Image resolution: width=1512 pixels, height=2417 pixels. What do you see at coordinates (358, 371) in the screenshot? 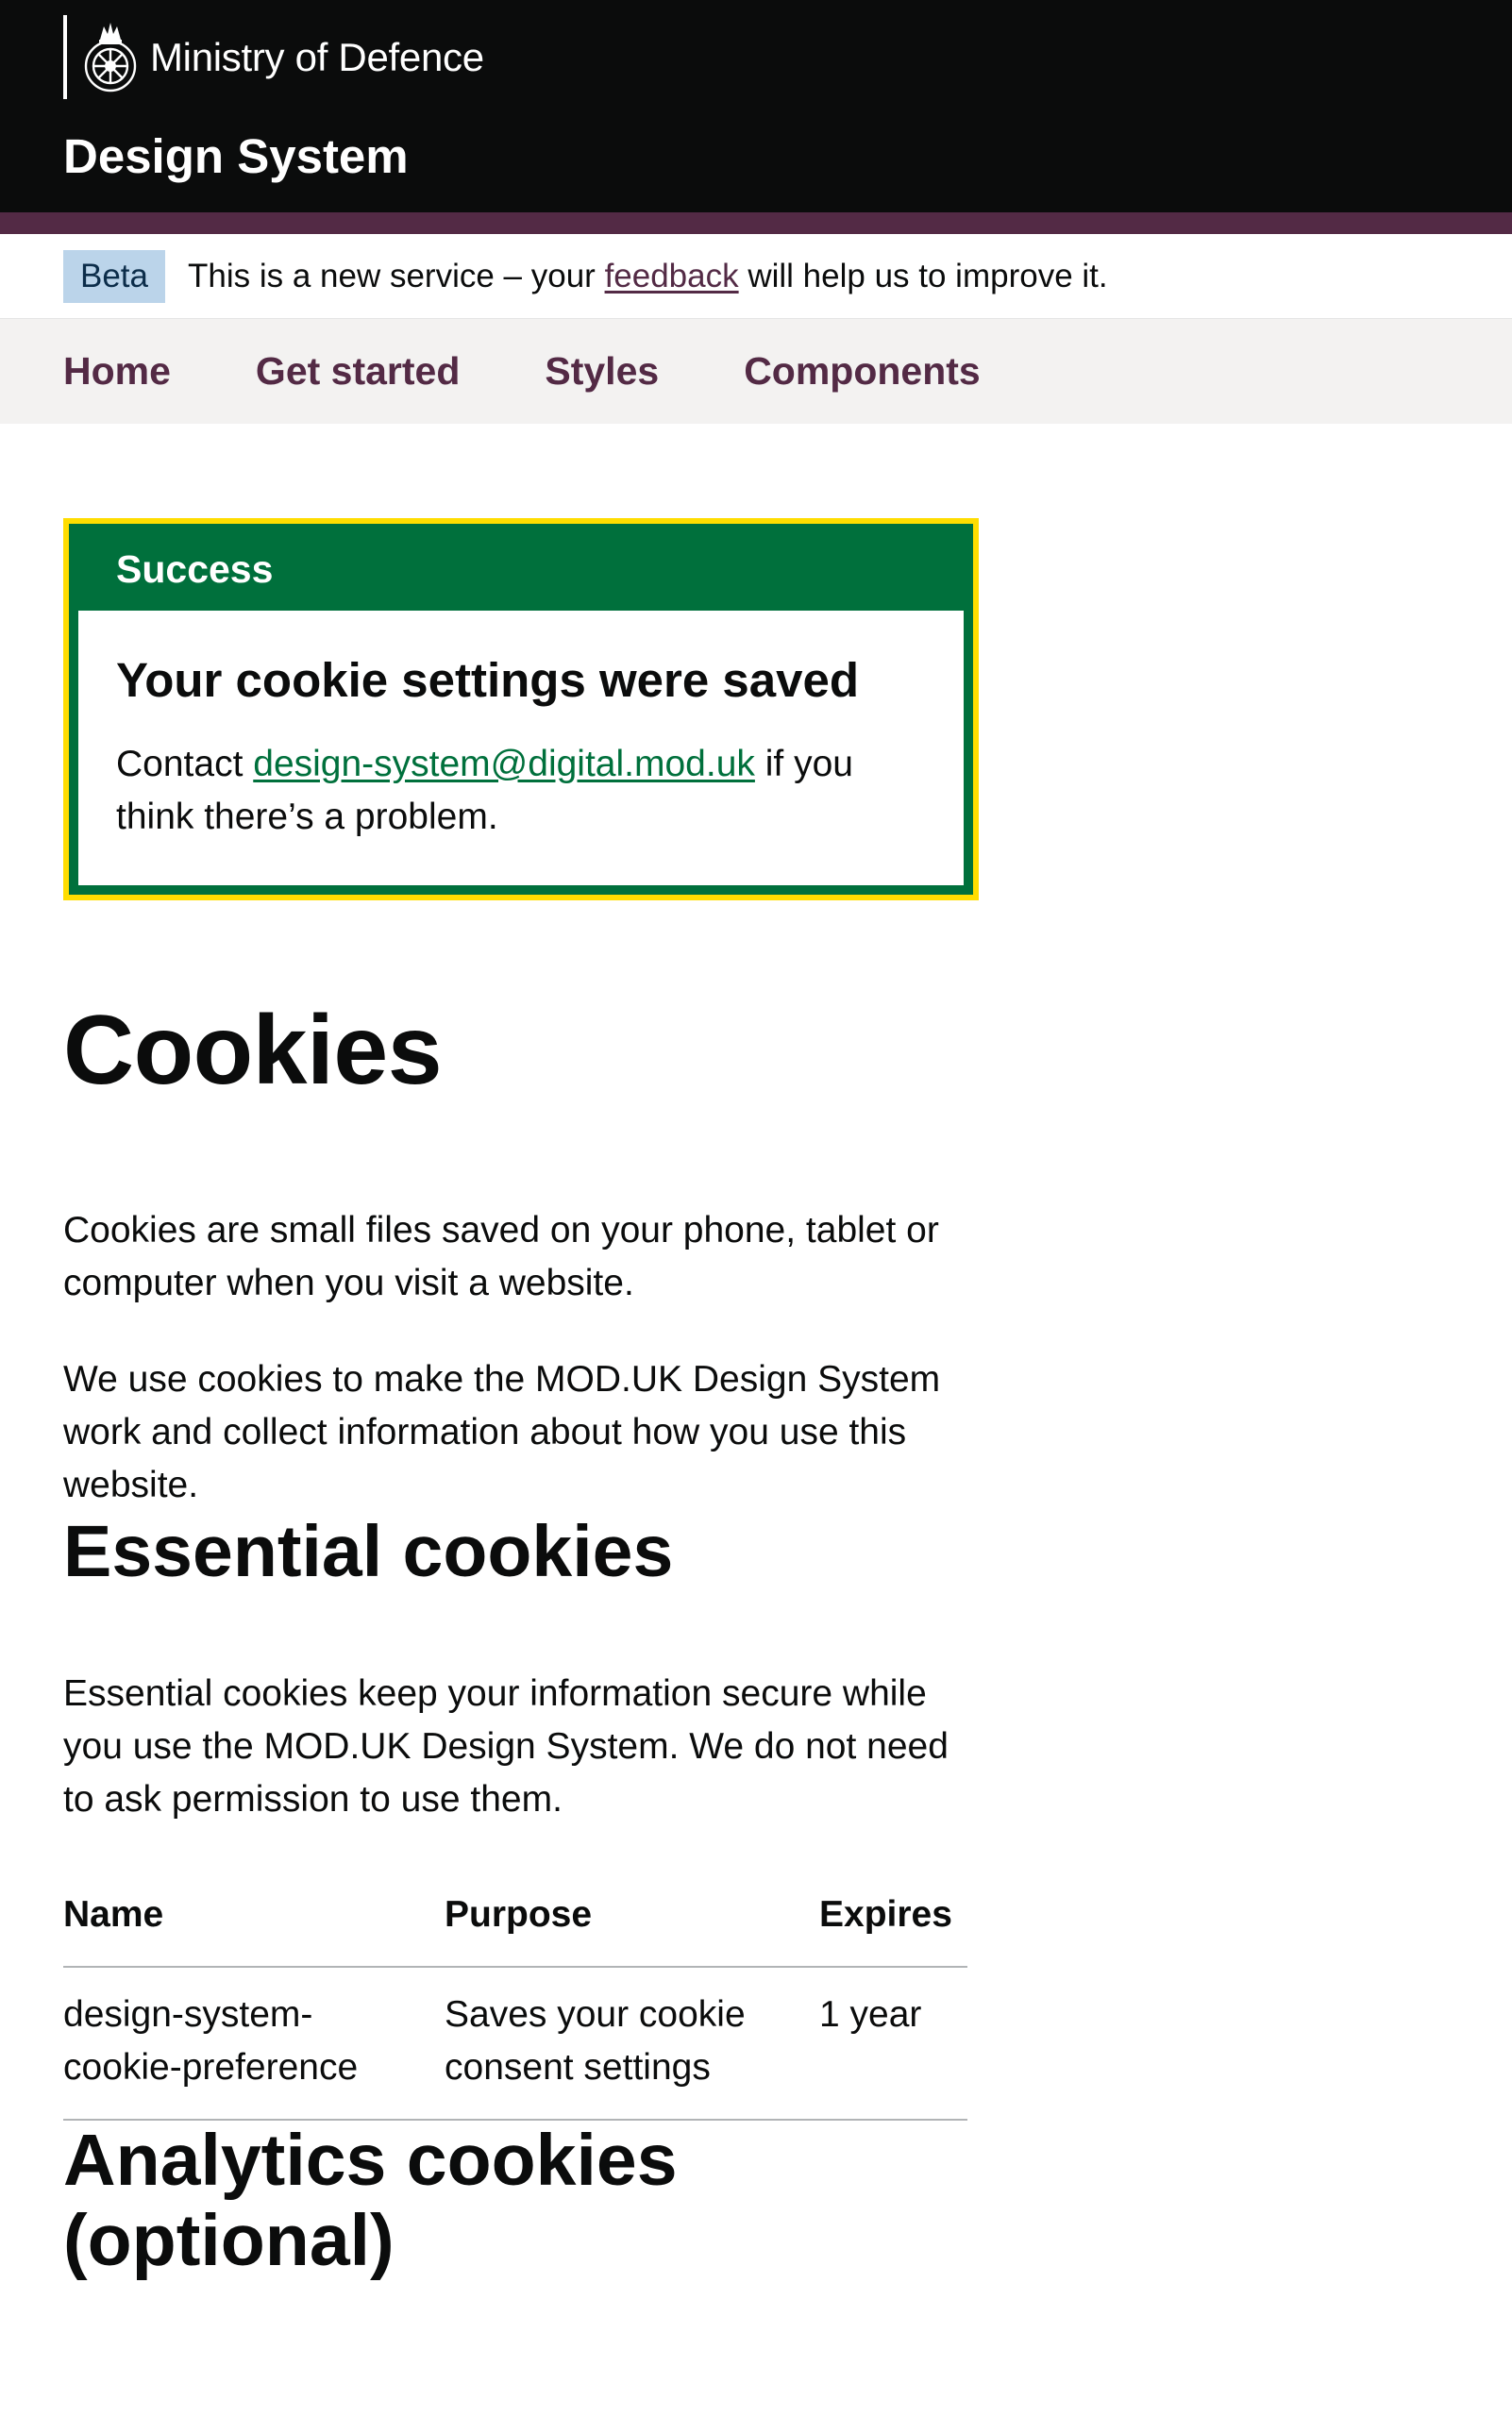
I see `nav-item-get-started: Get started` at bounding box center [358, 371].